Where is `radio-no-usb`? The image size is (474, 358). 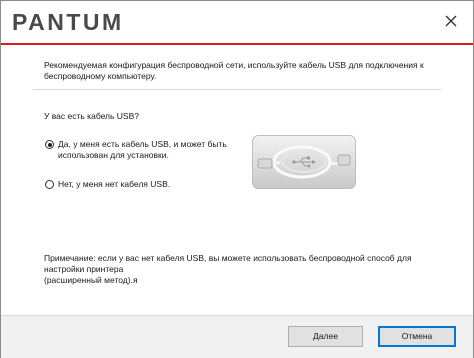 radio-no-usb is located at coordinates (49, 184).